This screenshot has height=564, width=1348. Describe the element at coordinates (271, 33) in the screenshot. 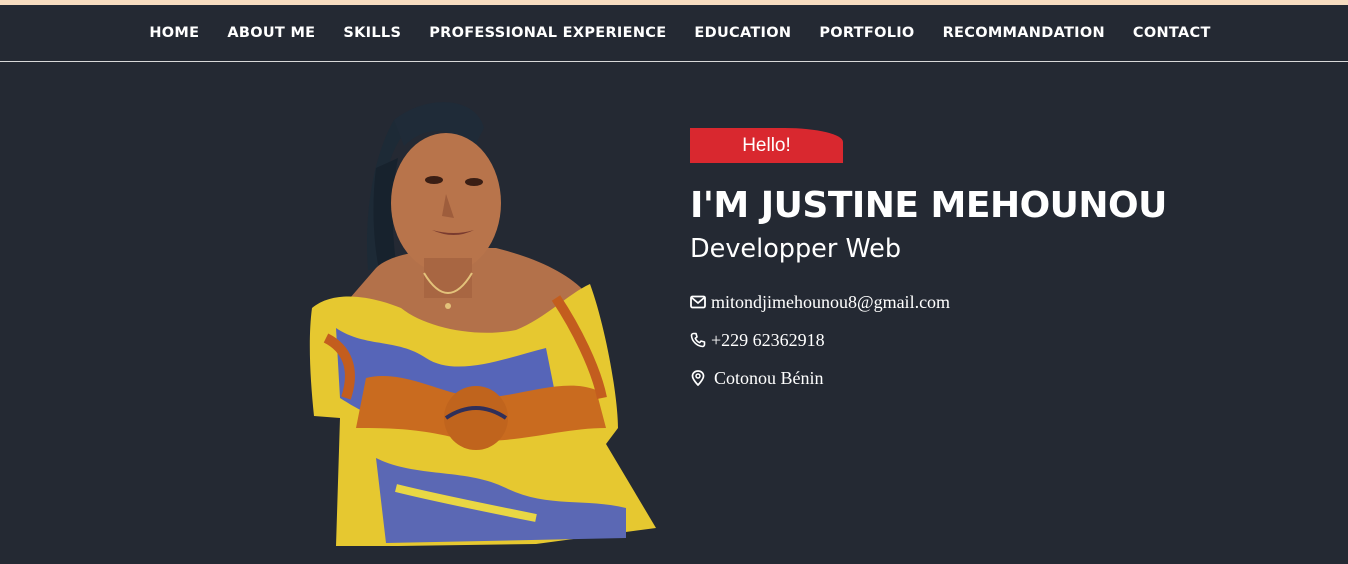

I see `nav-link-about-me: ABOUT ME` at that location.